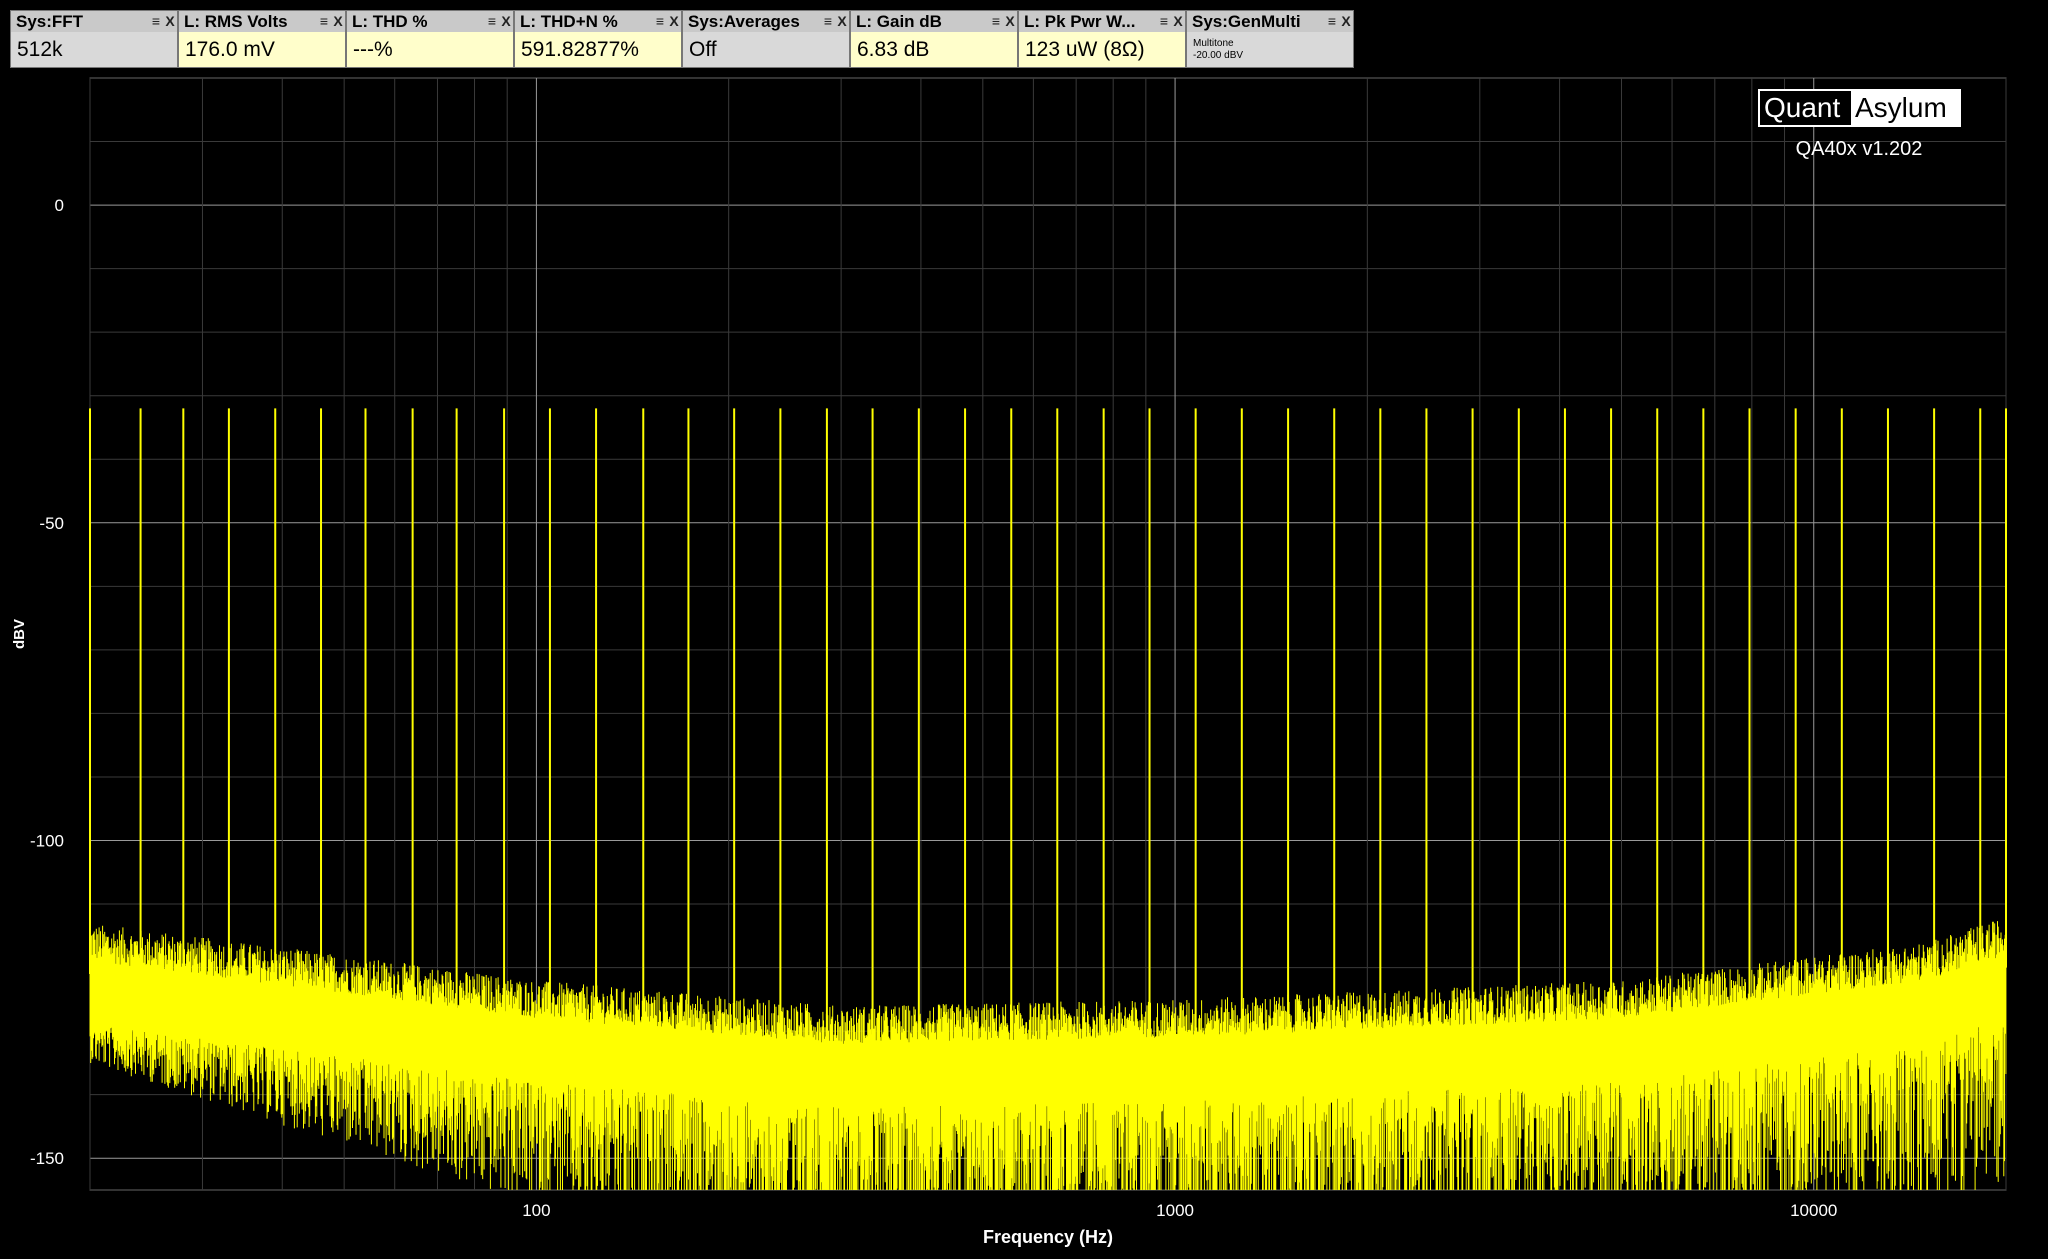 The width and height of the screenshot is (2048, 1259). What do you see at coordinates (47, 841) in the screenshot?
I see `y-tick-label: -100` at bounding box center [47, 841].